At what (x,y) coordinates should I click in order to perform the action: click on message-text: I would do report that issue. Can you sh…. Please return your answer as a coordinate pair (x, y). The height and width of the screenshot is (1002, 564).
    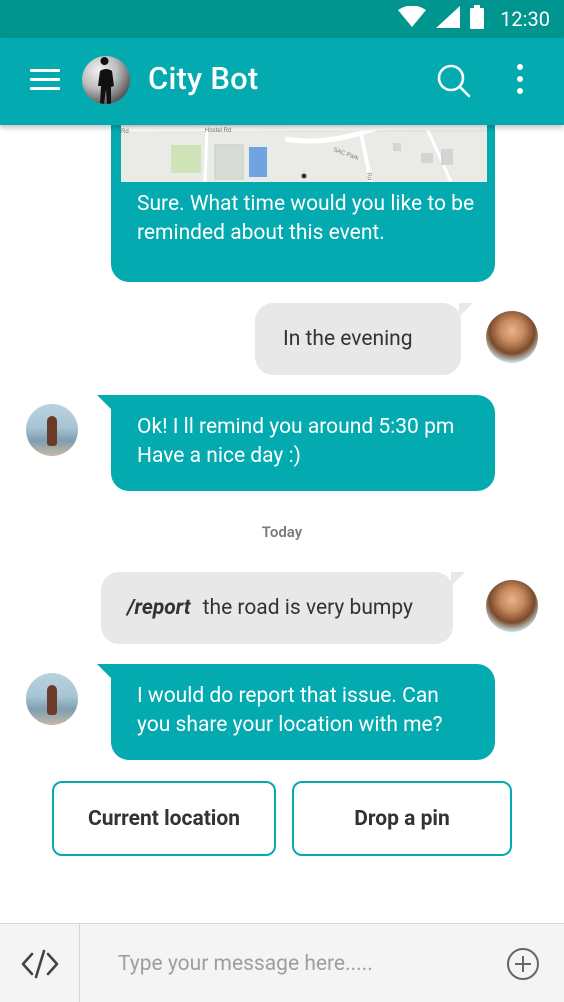
    Looking at the image, I should click on (290, 710).